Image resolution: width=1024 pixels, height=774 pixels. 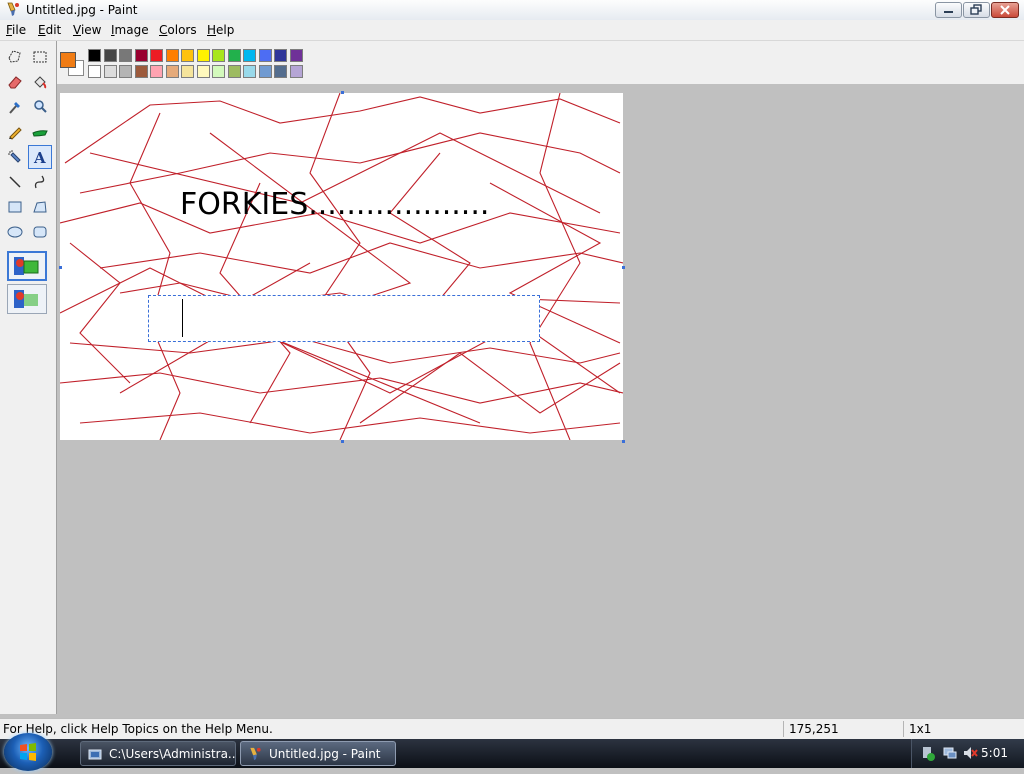 I want to click on resize-handle-bottom, so click(x=342, y=441).